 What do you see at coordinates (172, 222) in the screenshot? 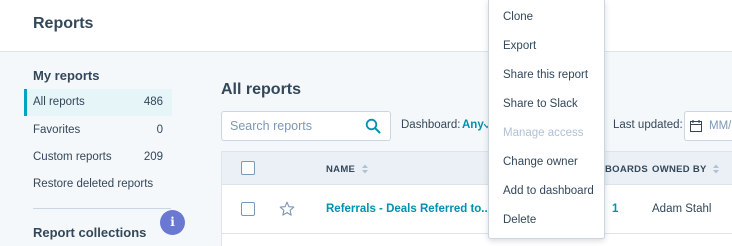
I see `info-icon: i` at bounding box center [172, 222].